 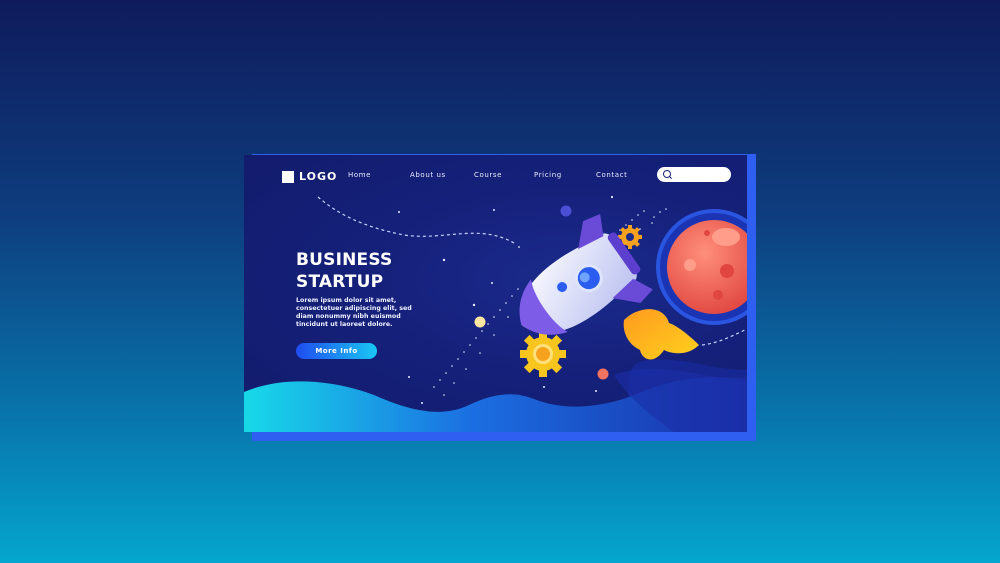 I want to click on star-trail-left, so click(x=482, y=342).